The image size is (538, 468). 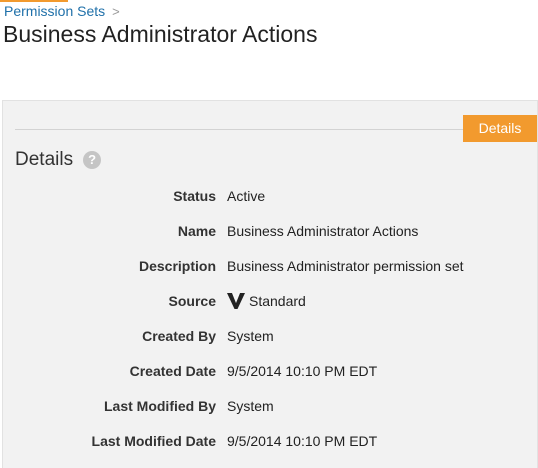 What do you see at coordinates (153, 441) in the screenshot?
I see `field-label-last-modified-date: Last Modified Date` at bounding box center [153, 441].